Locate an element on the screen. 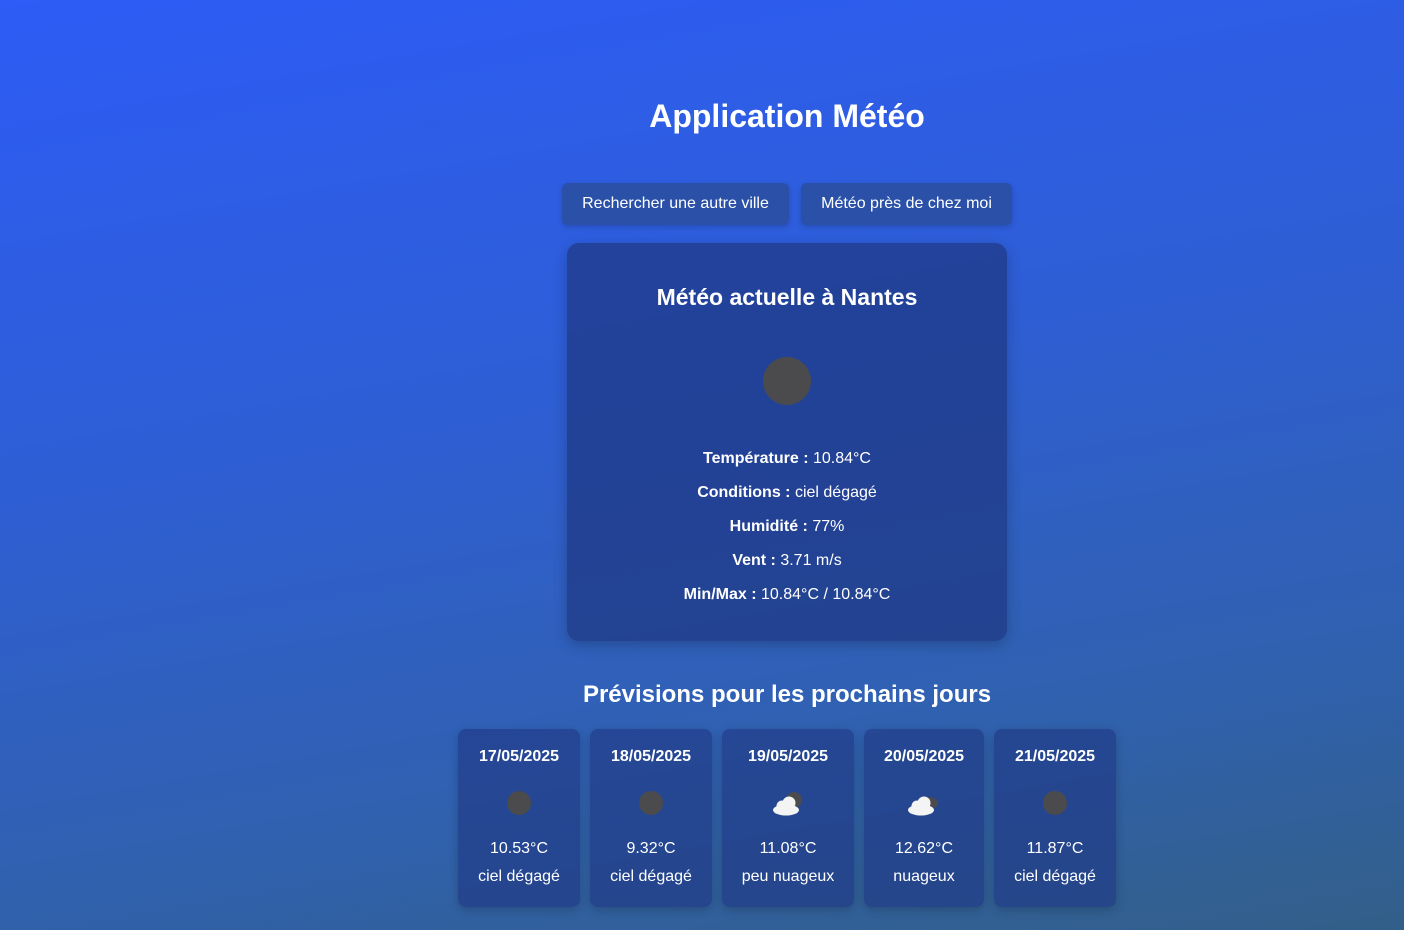  detail-conditions: Conditions : ciel dégagé is located at coordinates (787, 499).